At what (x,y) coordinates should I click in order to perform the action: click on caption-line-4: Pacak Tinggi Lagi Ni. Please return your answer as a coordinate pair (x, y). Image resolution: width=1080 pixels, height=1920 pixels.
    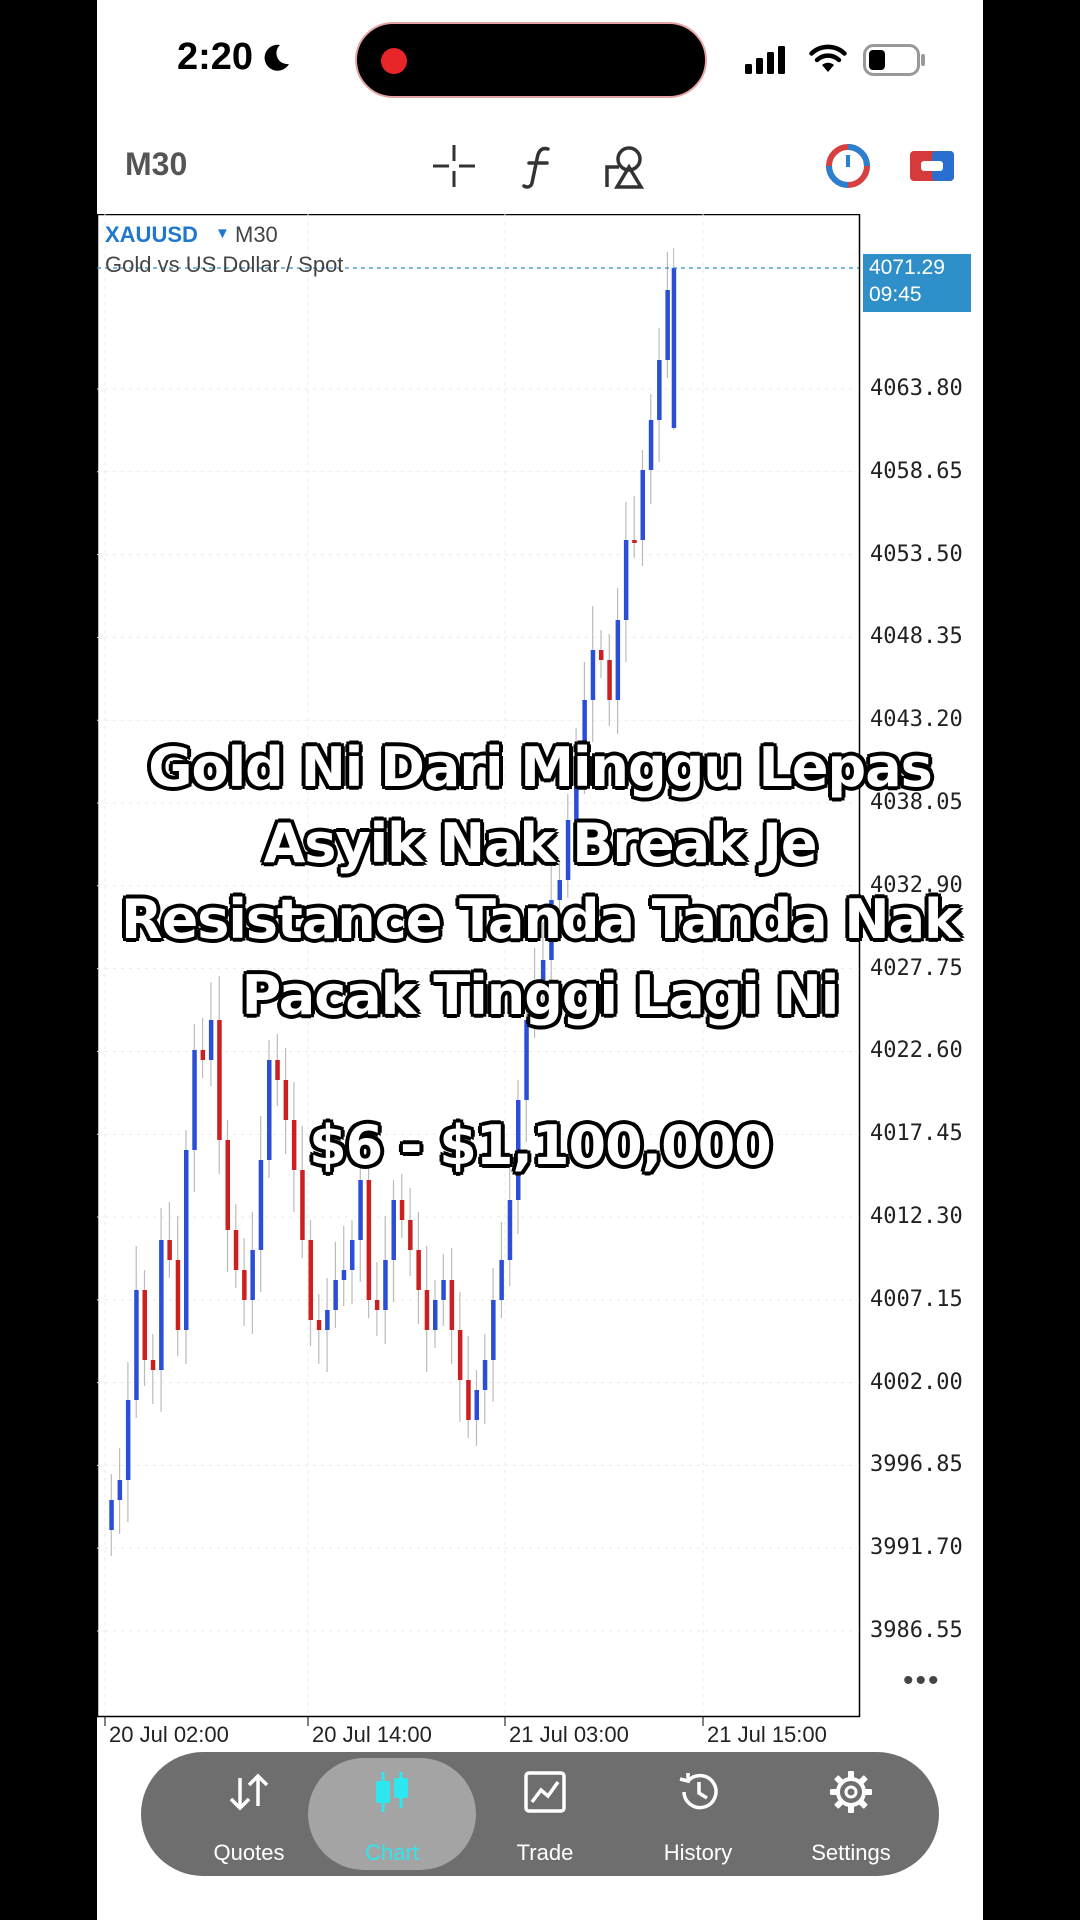
    Looking at the image, I should click on (540, 995).